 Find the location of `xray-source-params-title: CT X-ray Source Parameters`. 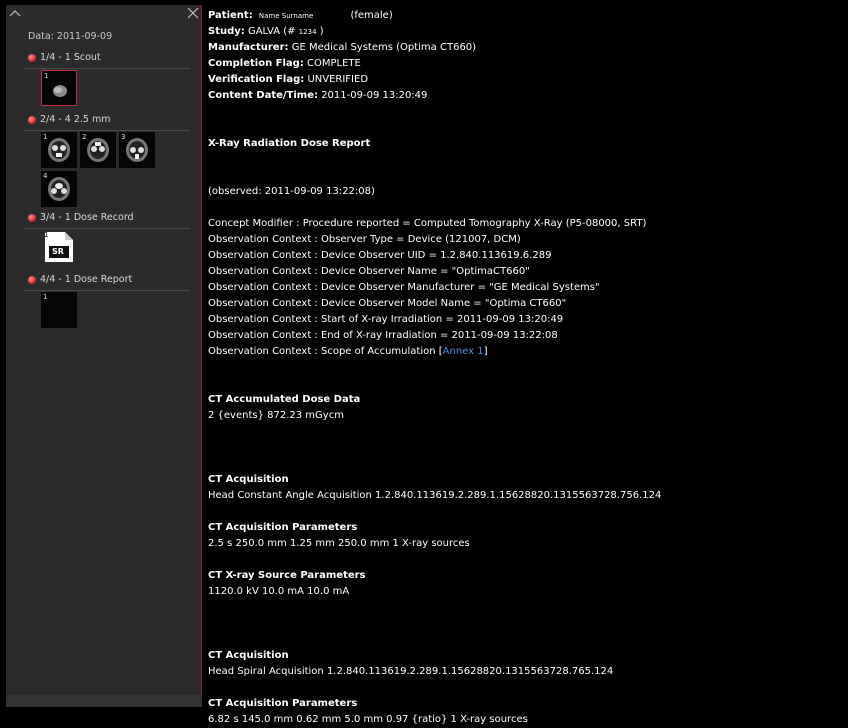

xray-source-params-title: CT X-ray Source Parameters is located at coordinates (287, 575).